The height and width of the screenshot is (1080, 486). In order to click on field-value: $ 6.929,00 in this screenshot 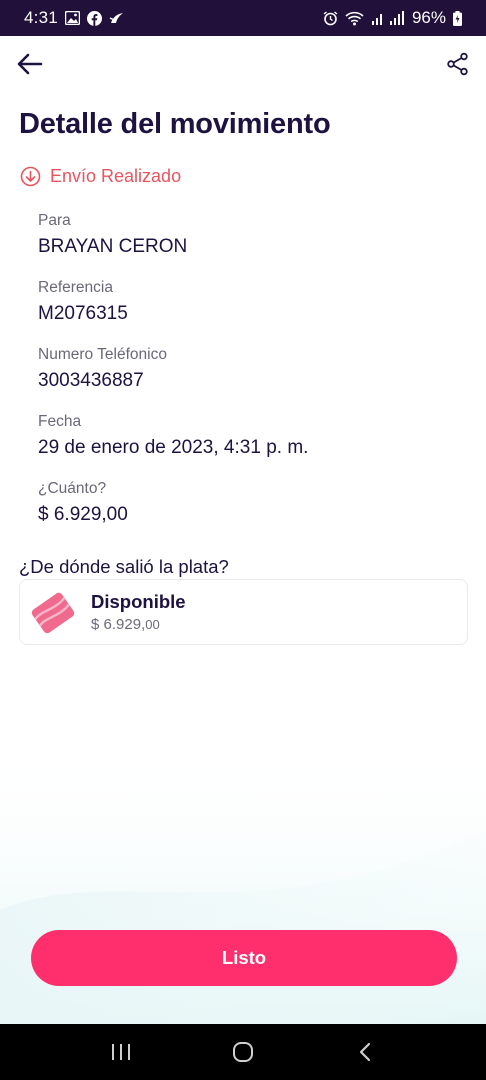, I will do `click(83, 514)`.